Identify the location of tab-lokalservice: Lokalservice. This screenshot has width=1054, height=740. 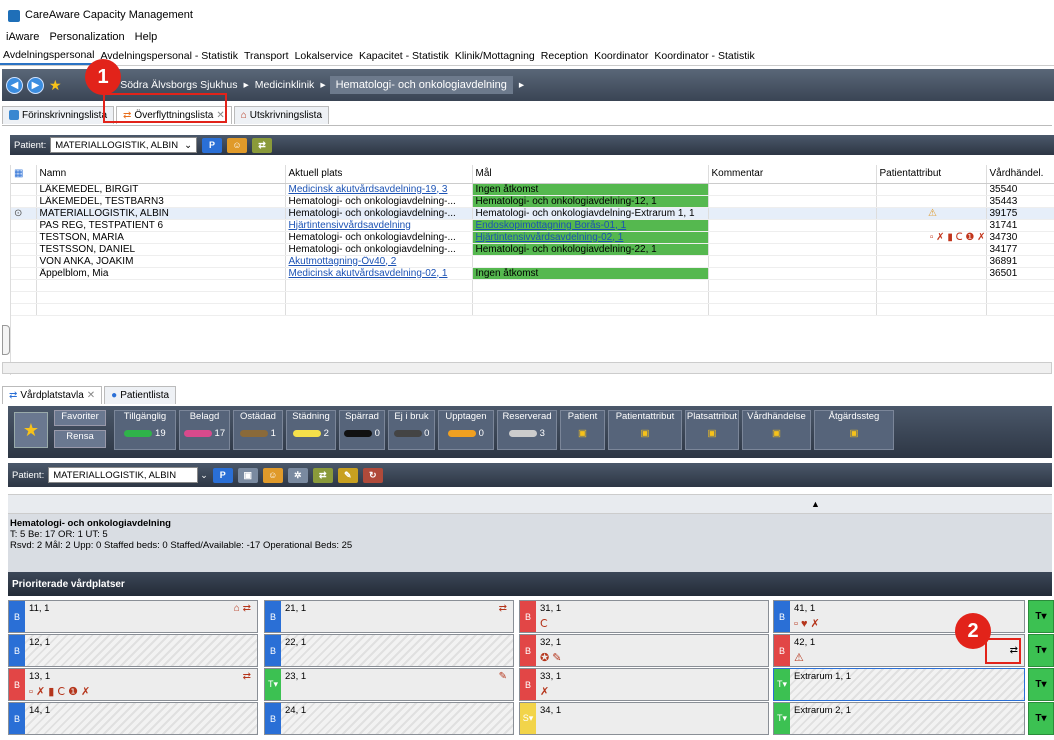
(324, 56).